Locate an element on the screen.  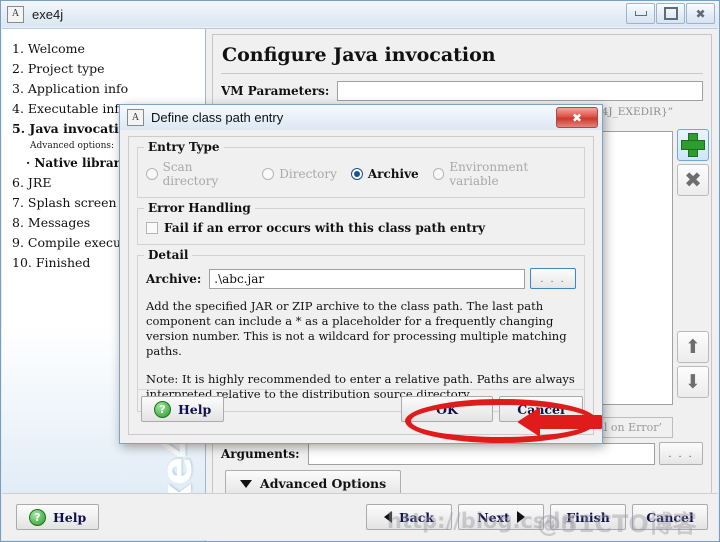
radio-scan-directory-label: Scan directory is located at coordinates (190, 174).